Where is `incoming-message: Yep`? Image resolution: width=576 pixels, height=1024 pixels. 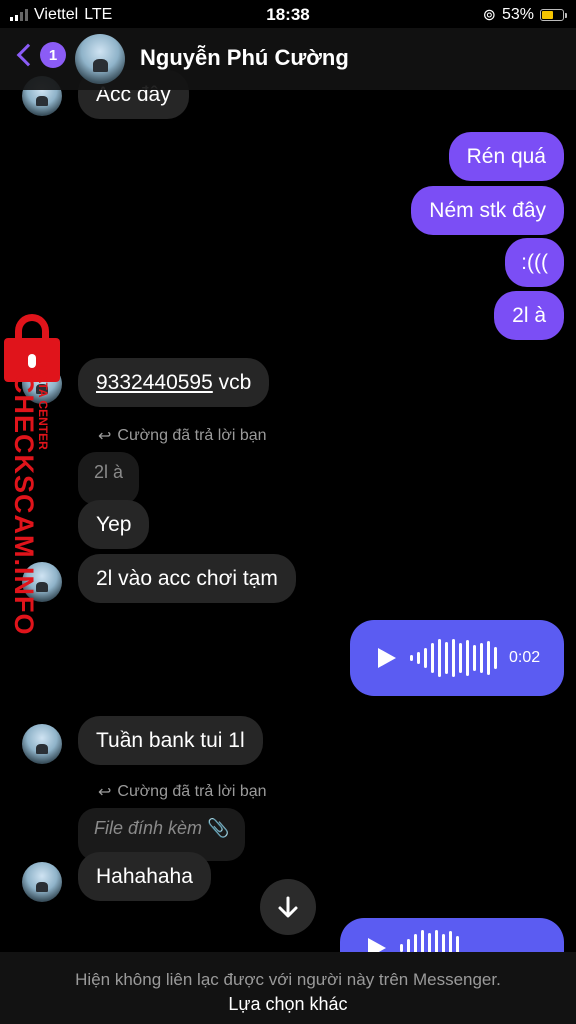 incoming-message: Yep is located at coordinates (114, 525).